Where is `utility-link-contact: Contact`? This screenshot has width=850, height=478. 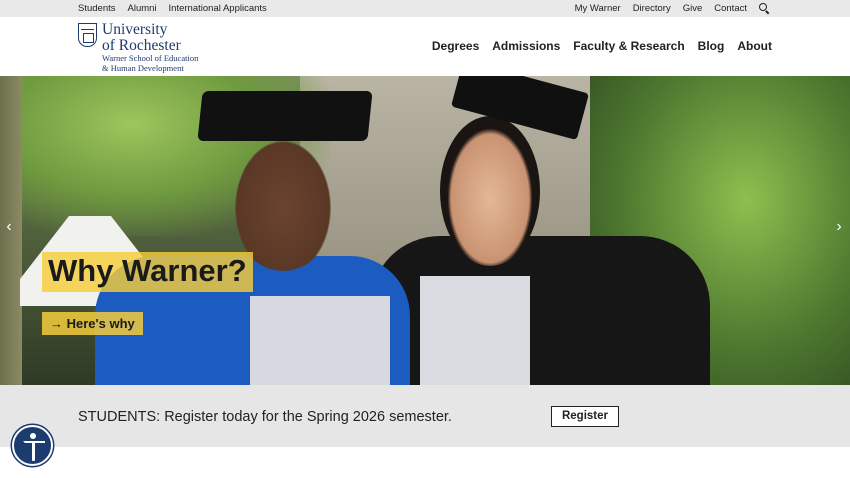
utility-link-contact: Contact is located at coordinates (730, 8).